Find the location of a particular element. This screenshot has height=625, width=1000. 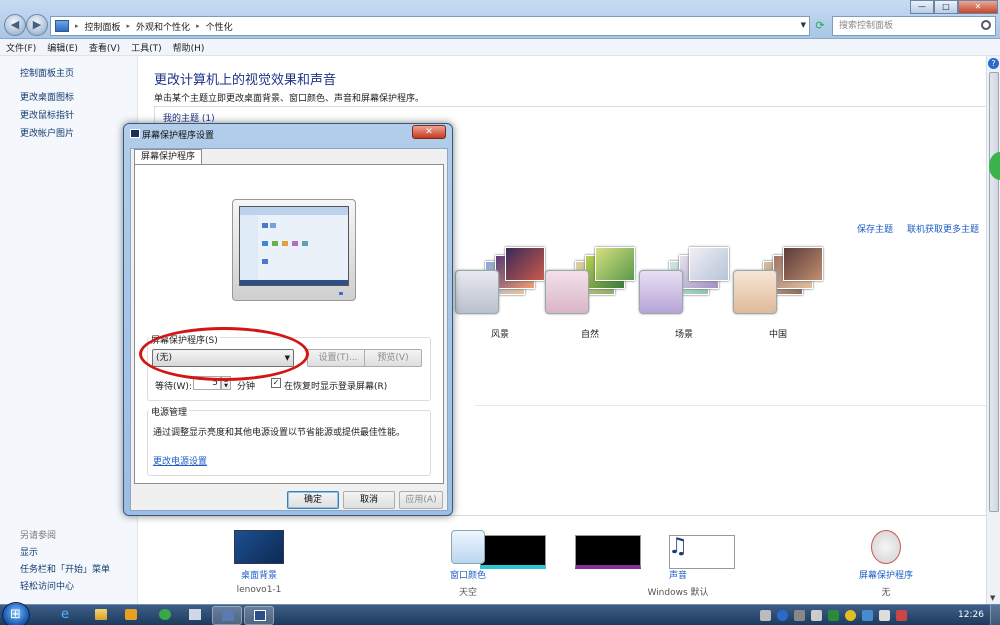

dialog-icon is located at coordinates (135, 133).